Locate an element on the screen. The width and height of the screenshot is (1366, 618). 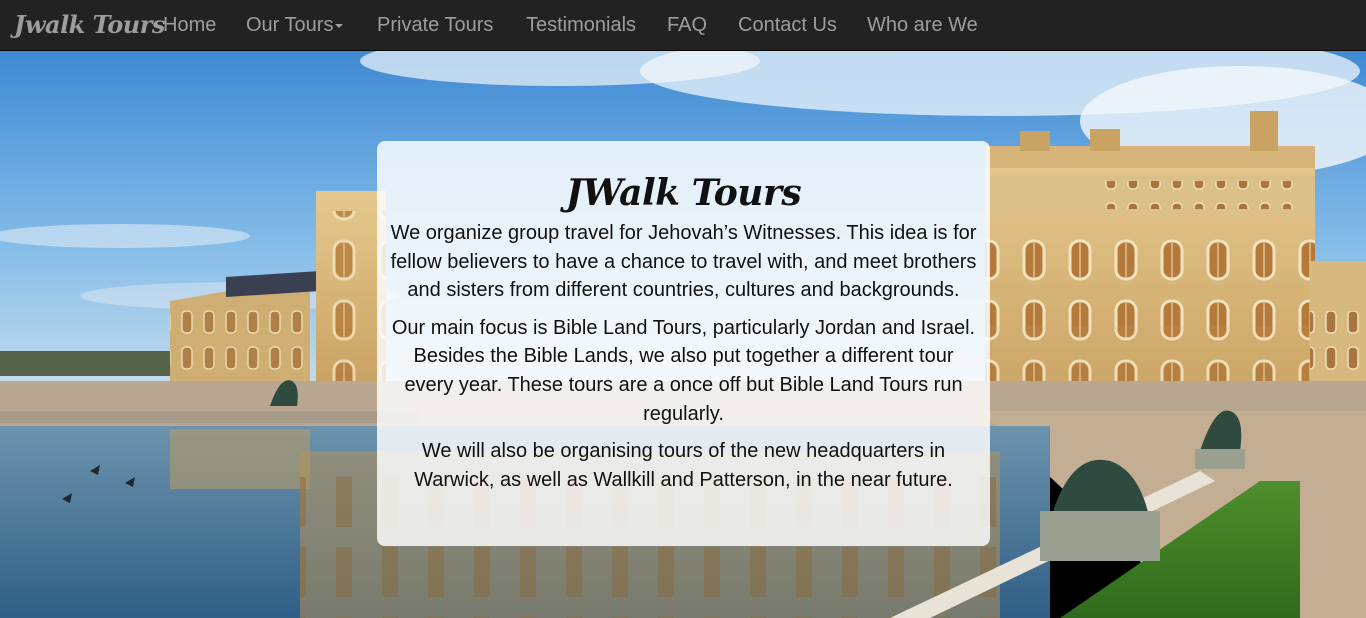
nav-who-are-we: Who are We is located at coordinates (922, 25).